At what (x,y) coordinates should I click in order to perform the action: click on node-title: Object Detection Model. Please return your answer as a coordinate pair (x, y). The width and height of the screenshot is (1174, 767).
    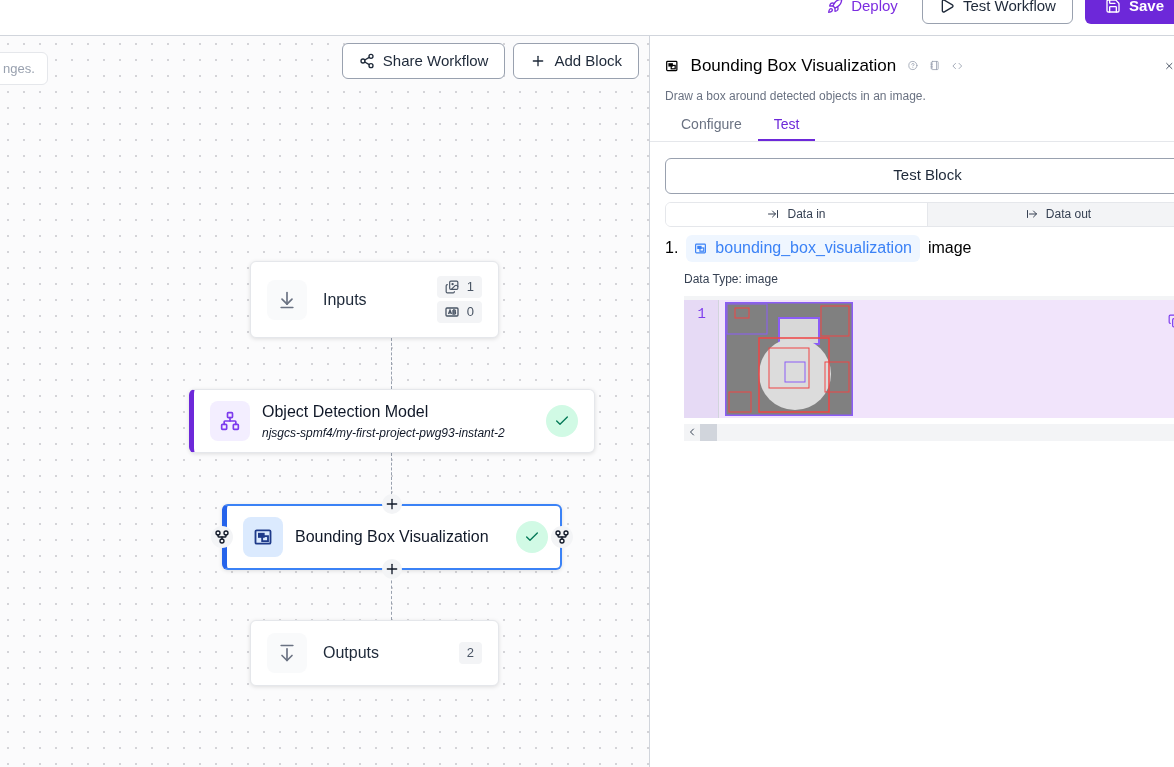
    Looking at the image, I should click on (346, 412).